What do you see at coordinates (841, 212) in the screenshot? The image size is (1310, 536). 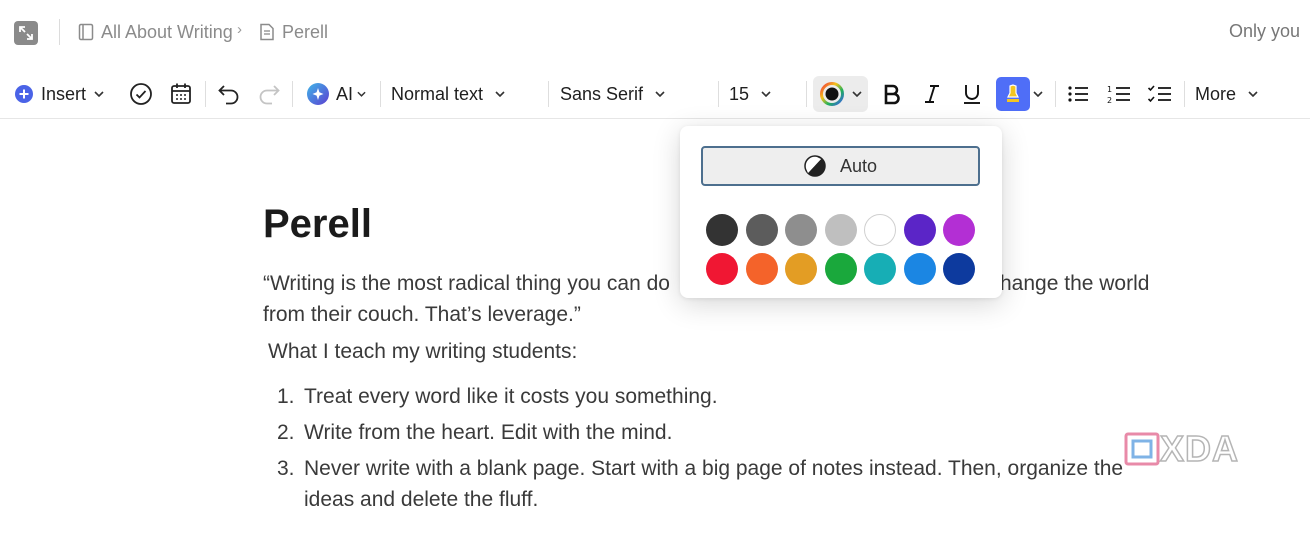 I see `text-color-popup: Auto` at bounding box center [841, 212].